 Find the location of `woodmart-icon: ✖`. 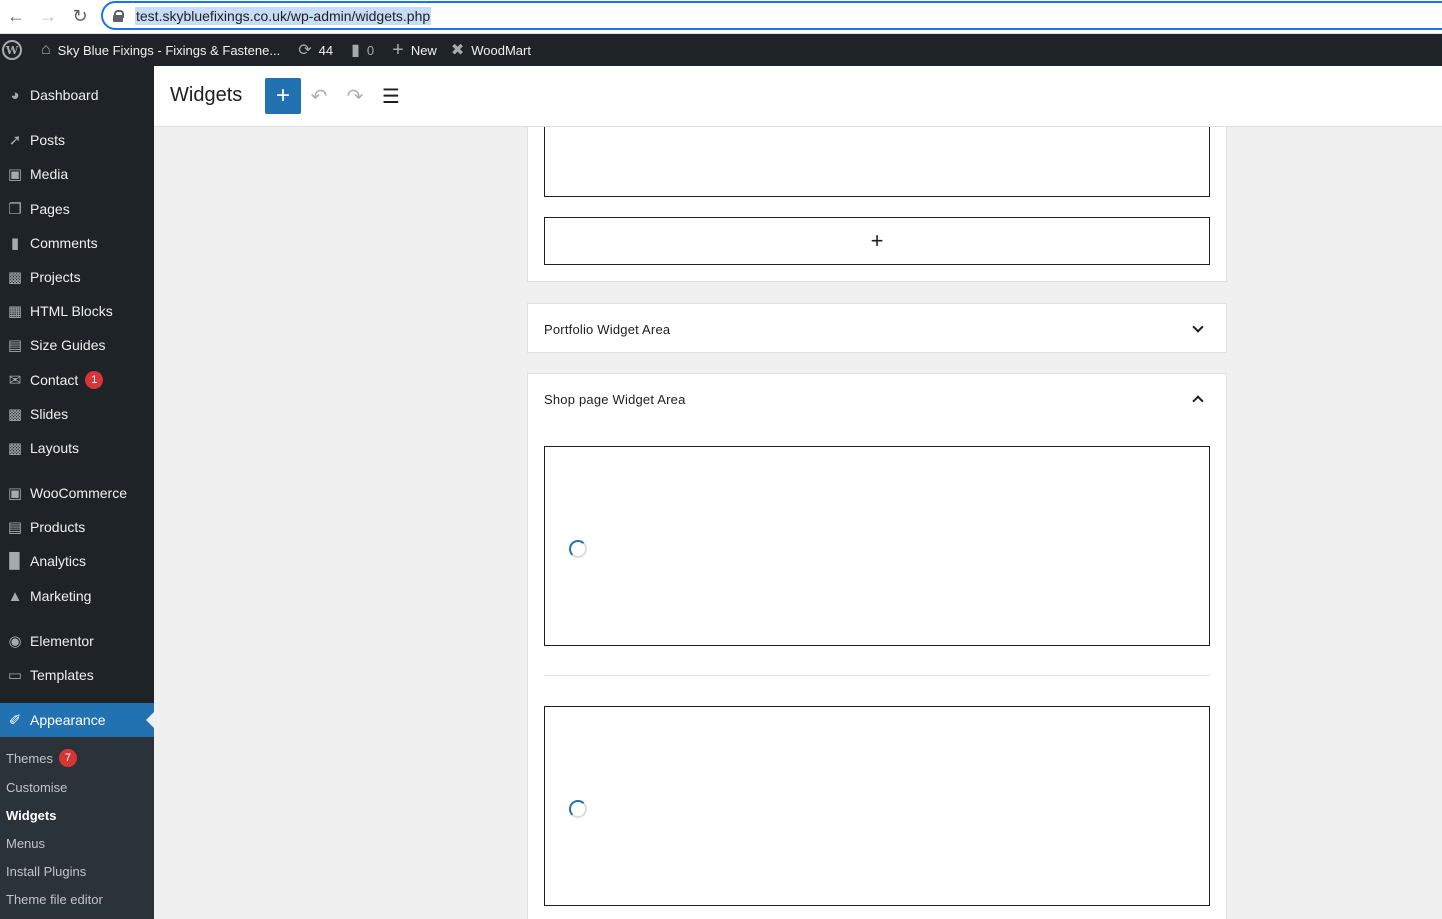

woodmart-icon: ✖ is located at coordinates (457, 50).